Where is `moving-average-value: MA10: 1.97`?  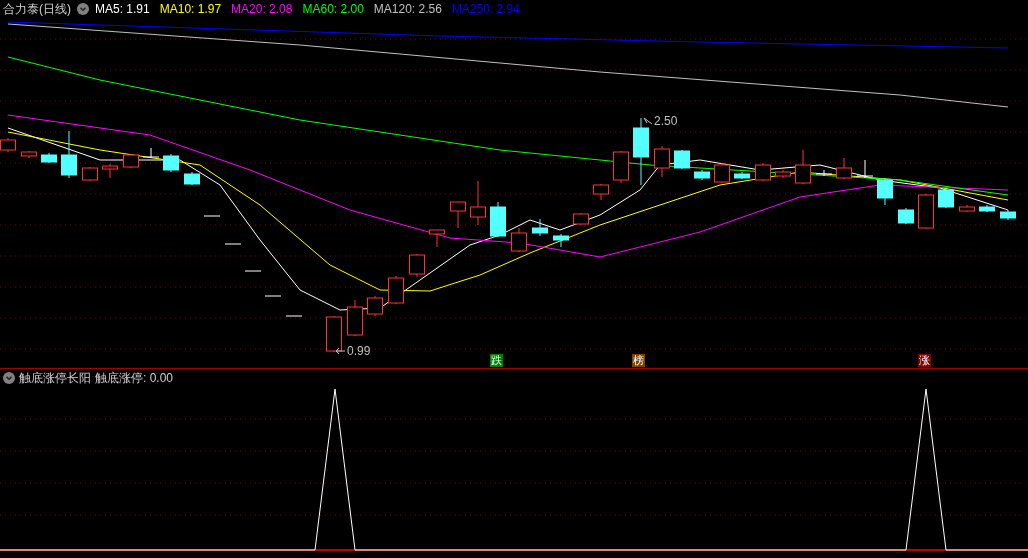 moving-average-value: MA10: 1.97 is located at coordinates (190, 9).